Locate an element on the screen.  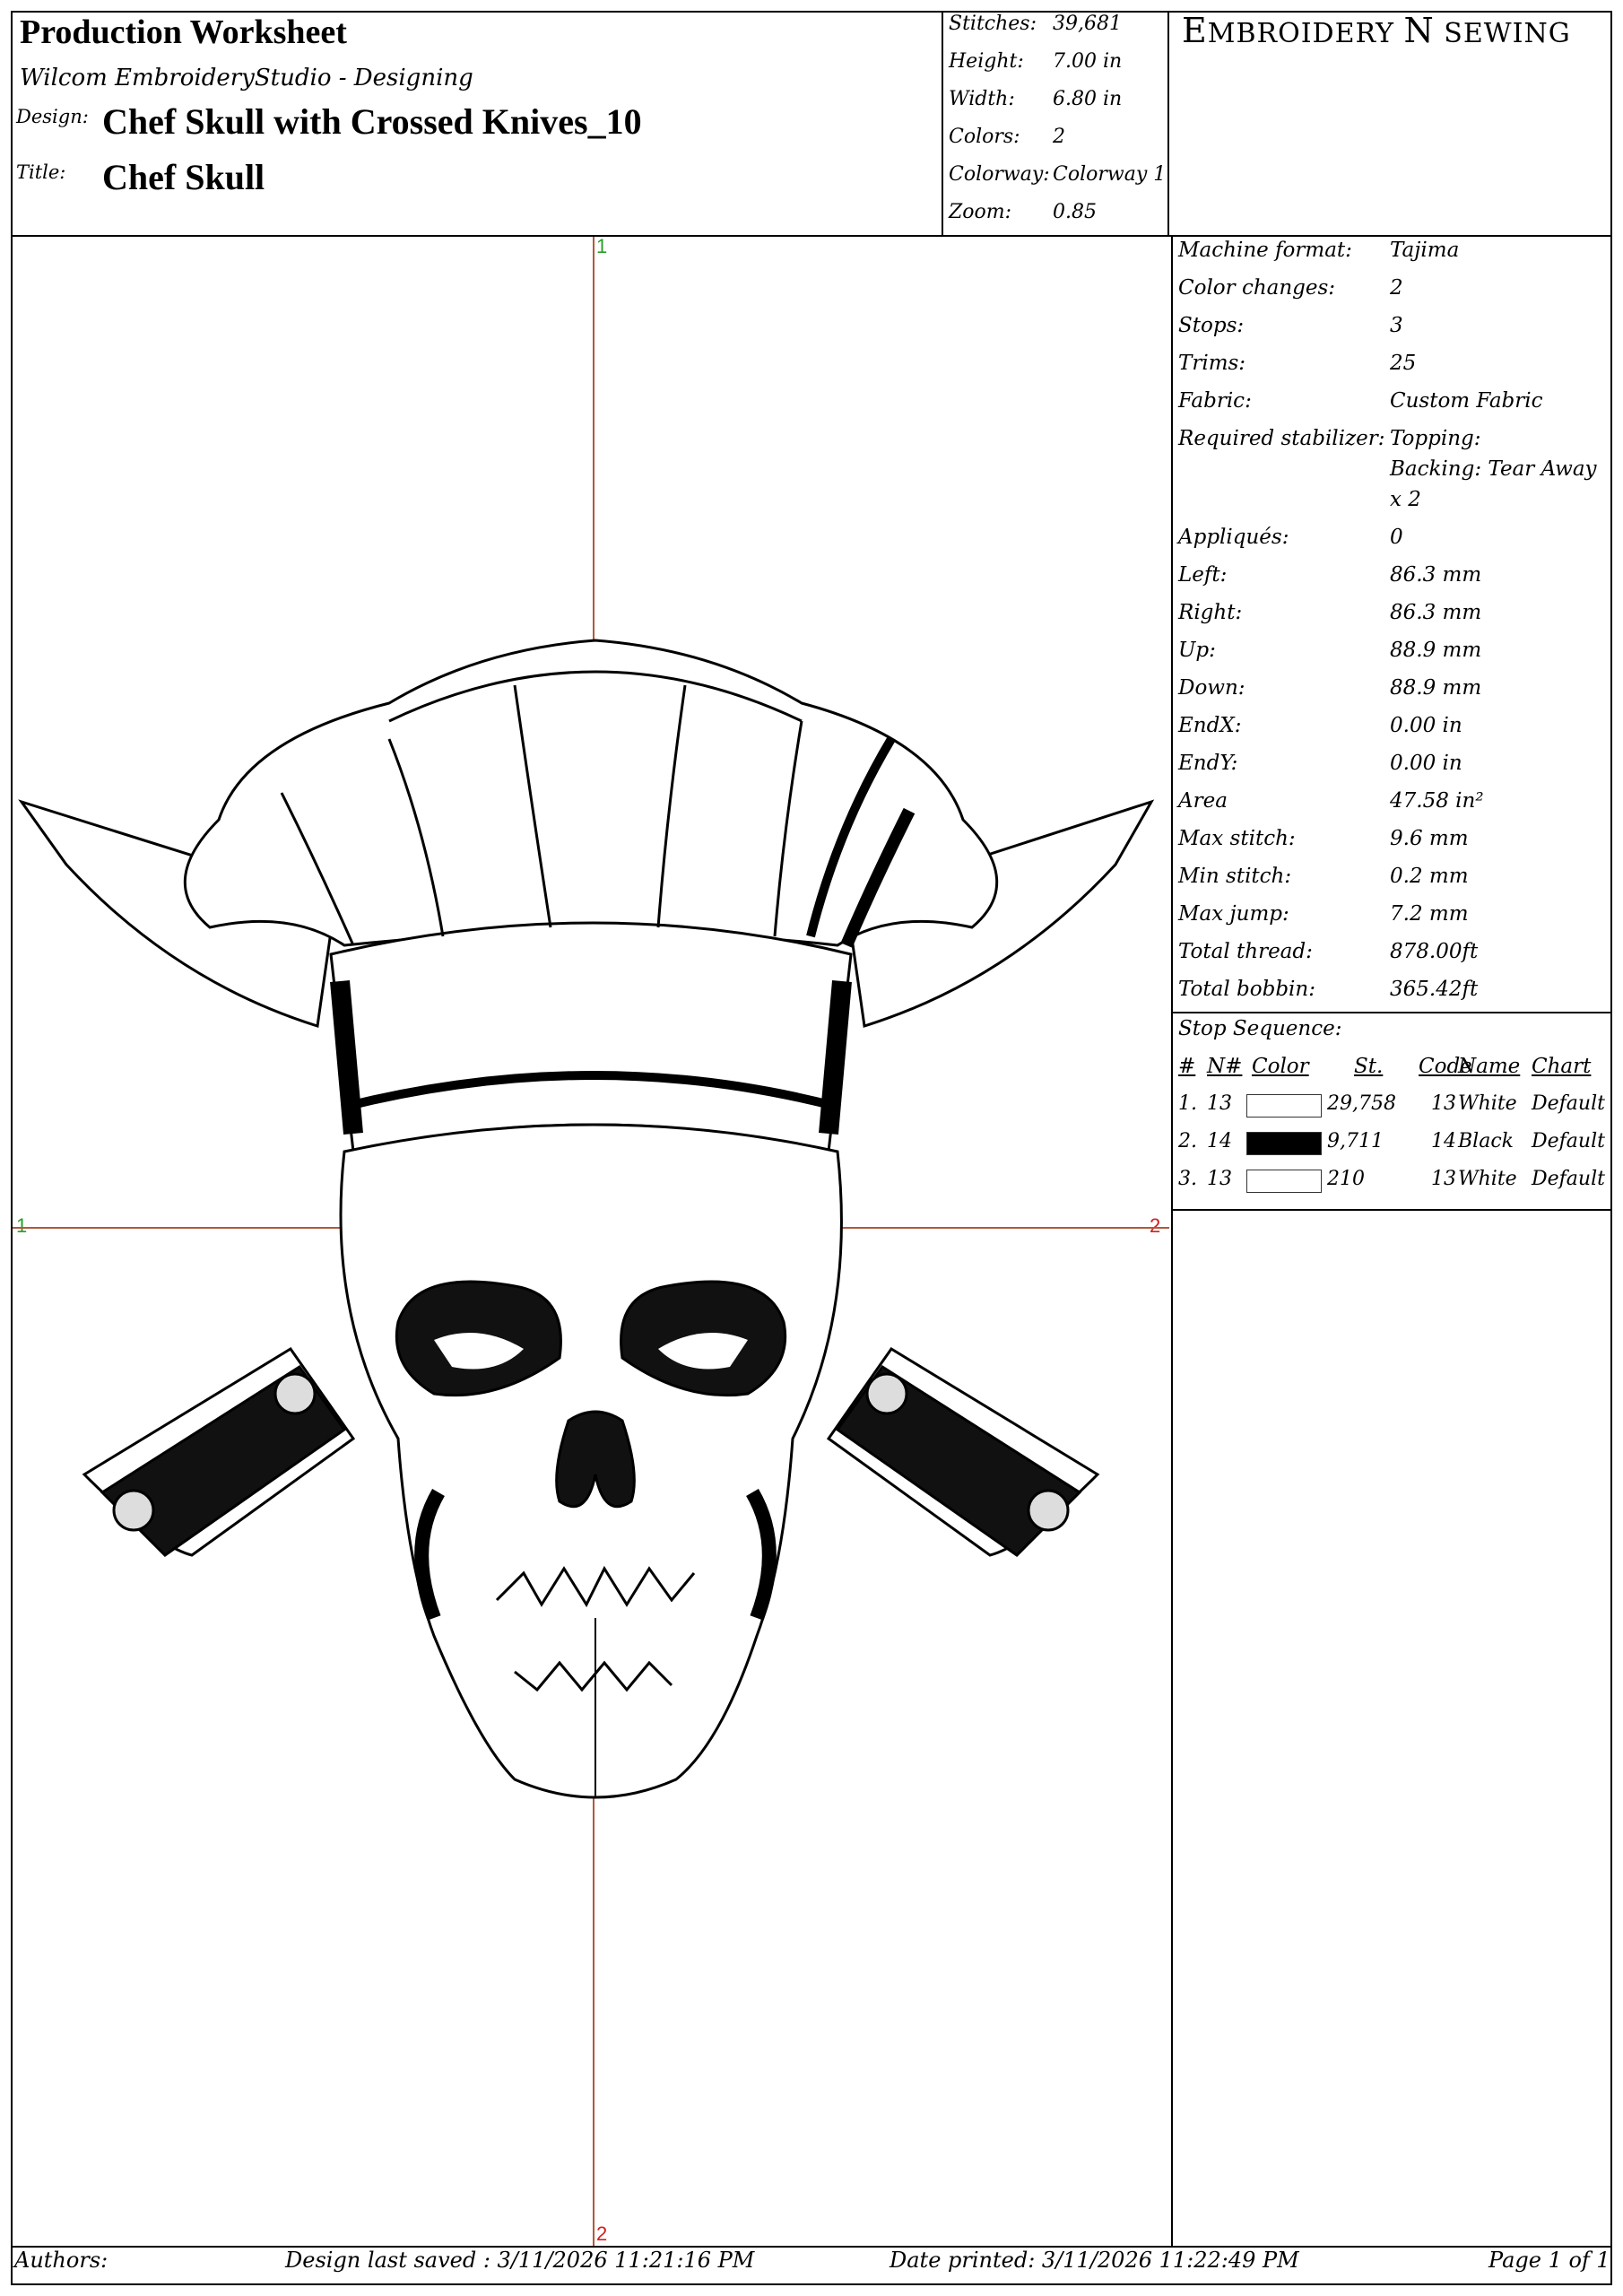
sequence-cell-num: 1. is located at coordinates (1187, 1103).